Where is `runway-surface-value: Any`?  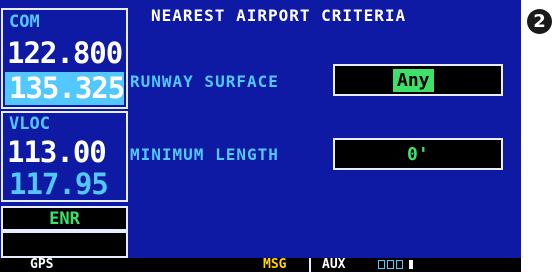 runway-surface-value: Any is located at coordinates (413, 80).